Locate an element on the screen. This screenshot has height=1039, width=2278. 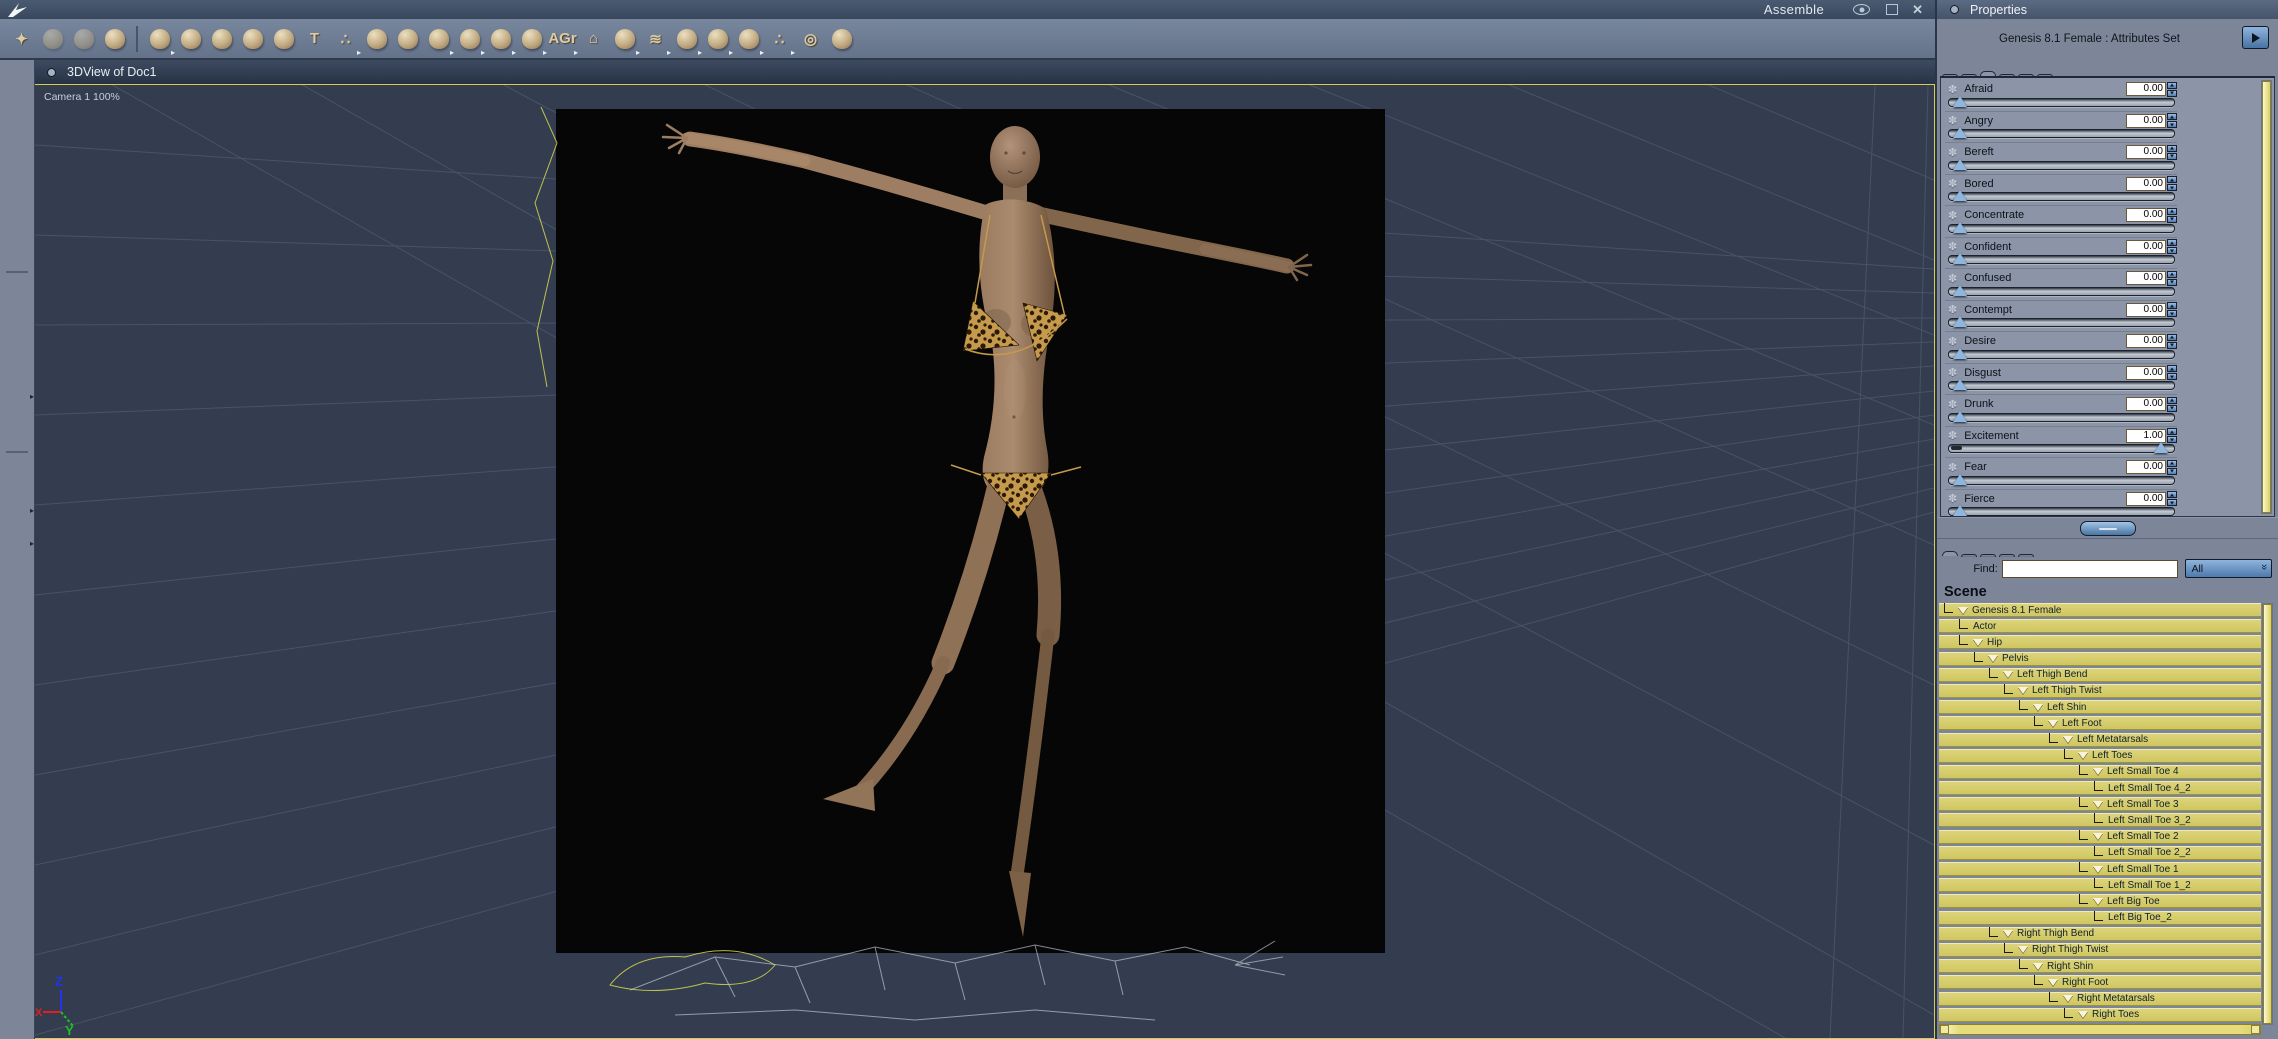
tree-row: Right Toes is located at coordinates (2100, 1014).